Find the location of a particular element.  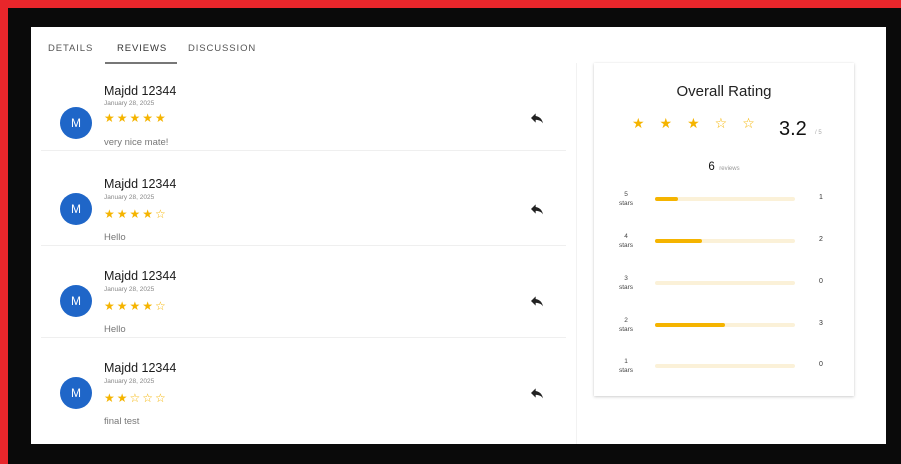

distribution-label: 4 stars is located at coordinates (626, 241).